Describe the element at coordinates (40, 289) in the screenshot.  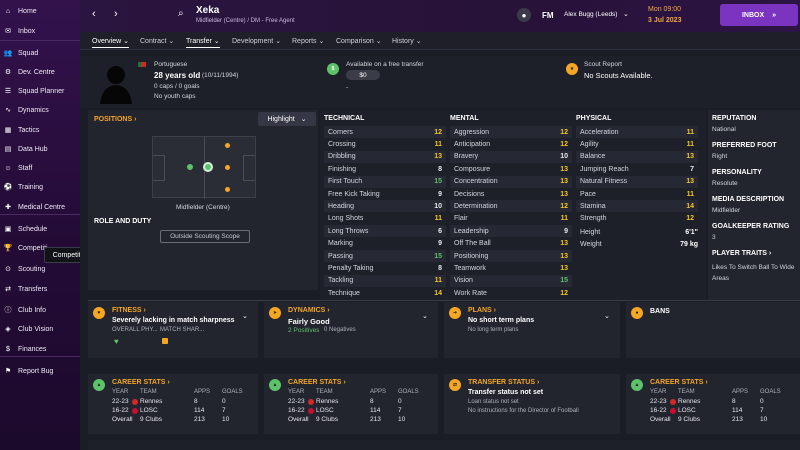
I see `sidebar-item-transfers: ⇄ Transfers` at that location.